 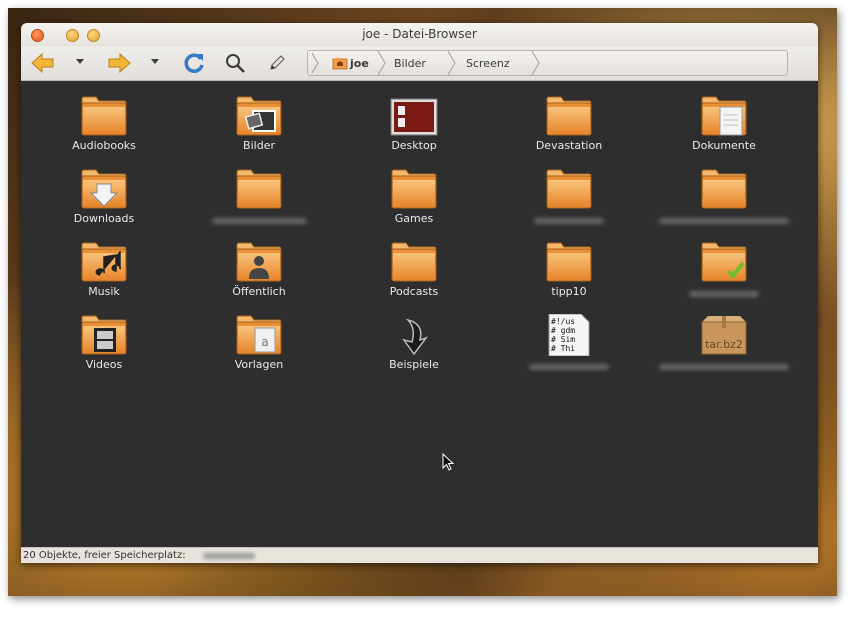 I want to click on file-item: Devastation, so click(x=569, y=126).